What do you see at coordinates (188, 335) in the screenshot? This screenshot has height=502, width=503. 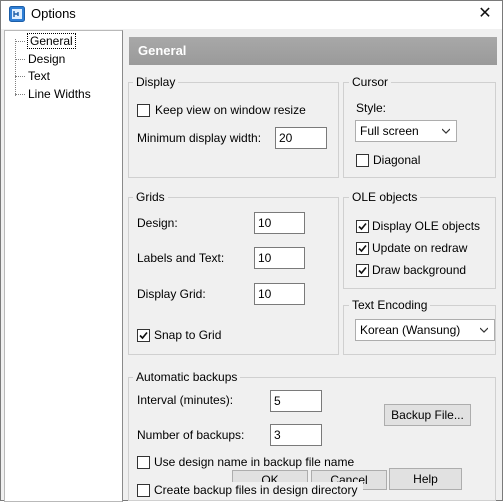 I see `snap-to-grid-label: Snap to Grid` at bounding box center [188, 335].